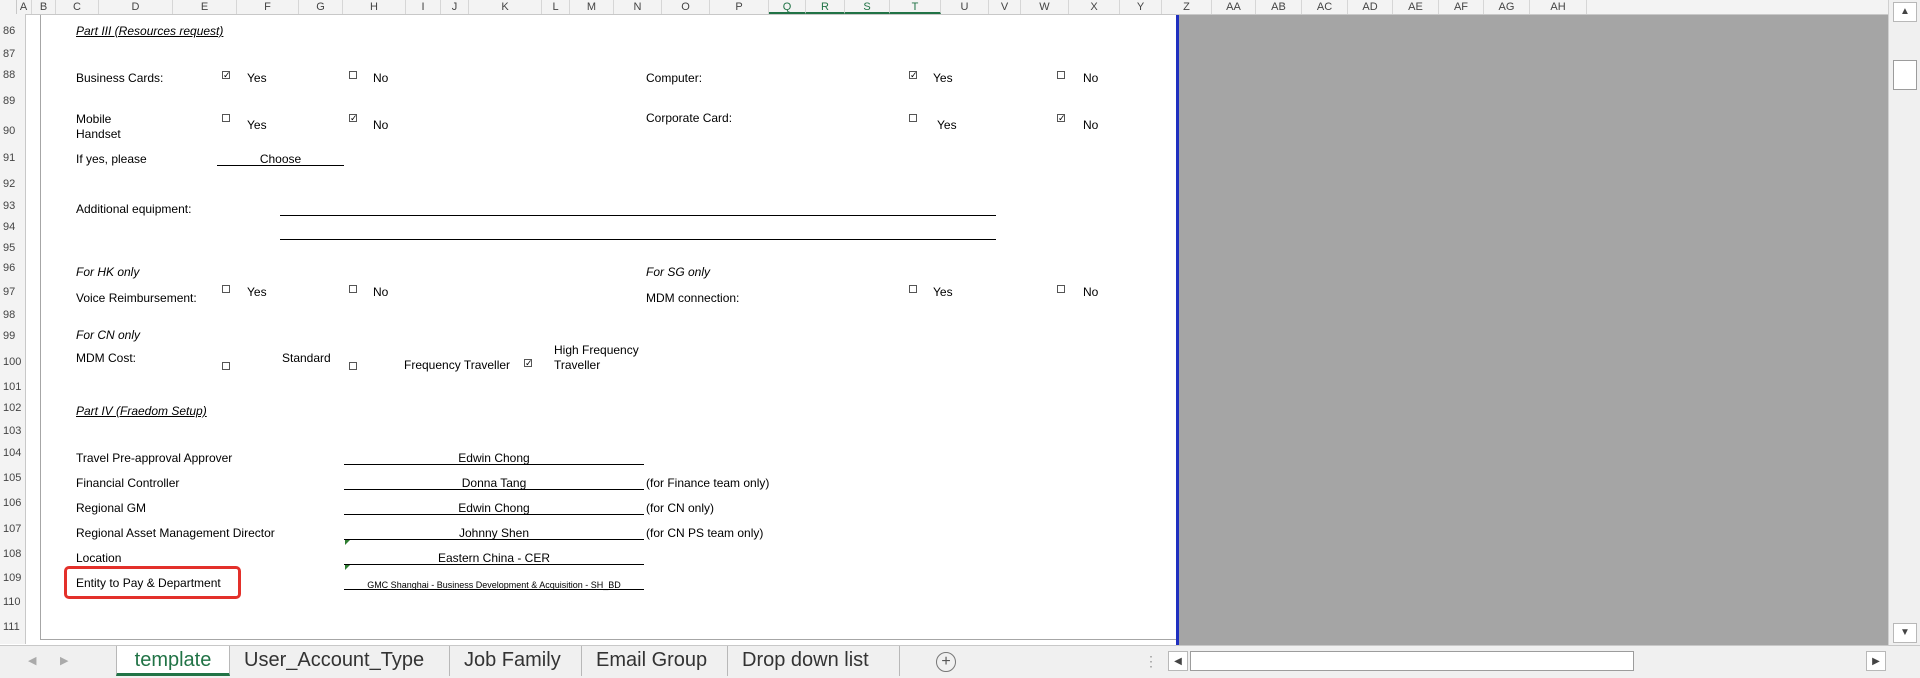  I want to click on row-header-107: 107, so click(12, 529).